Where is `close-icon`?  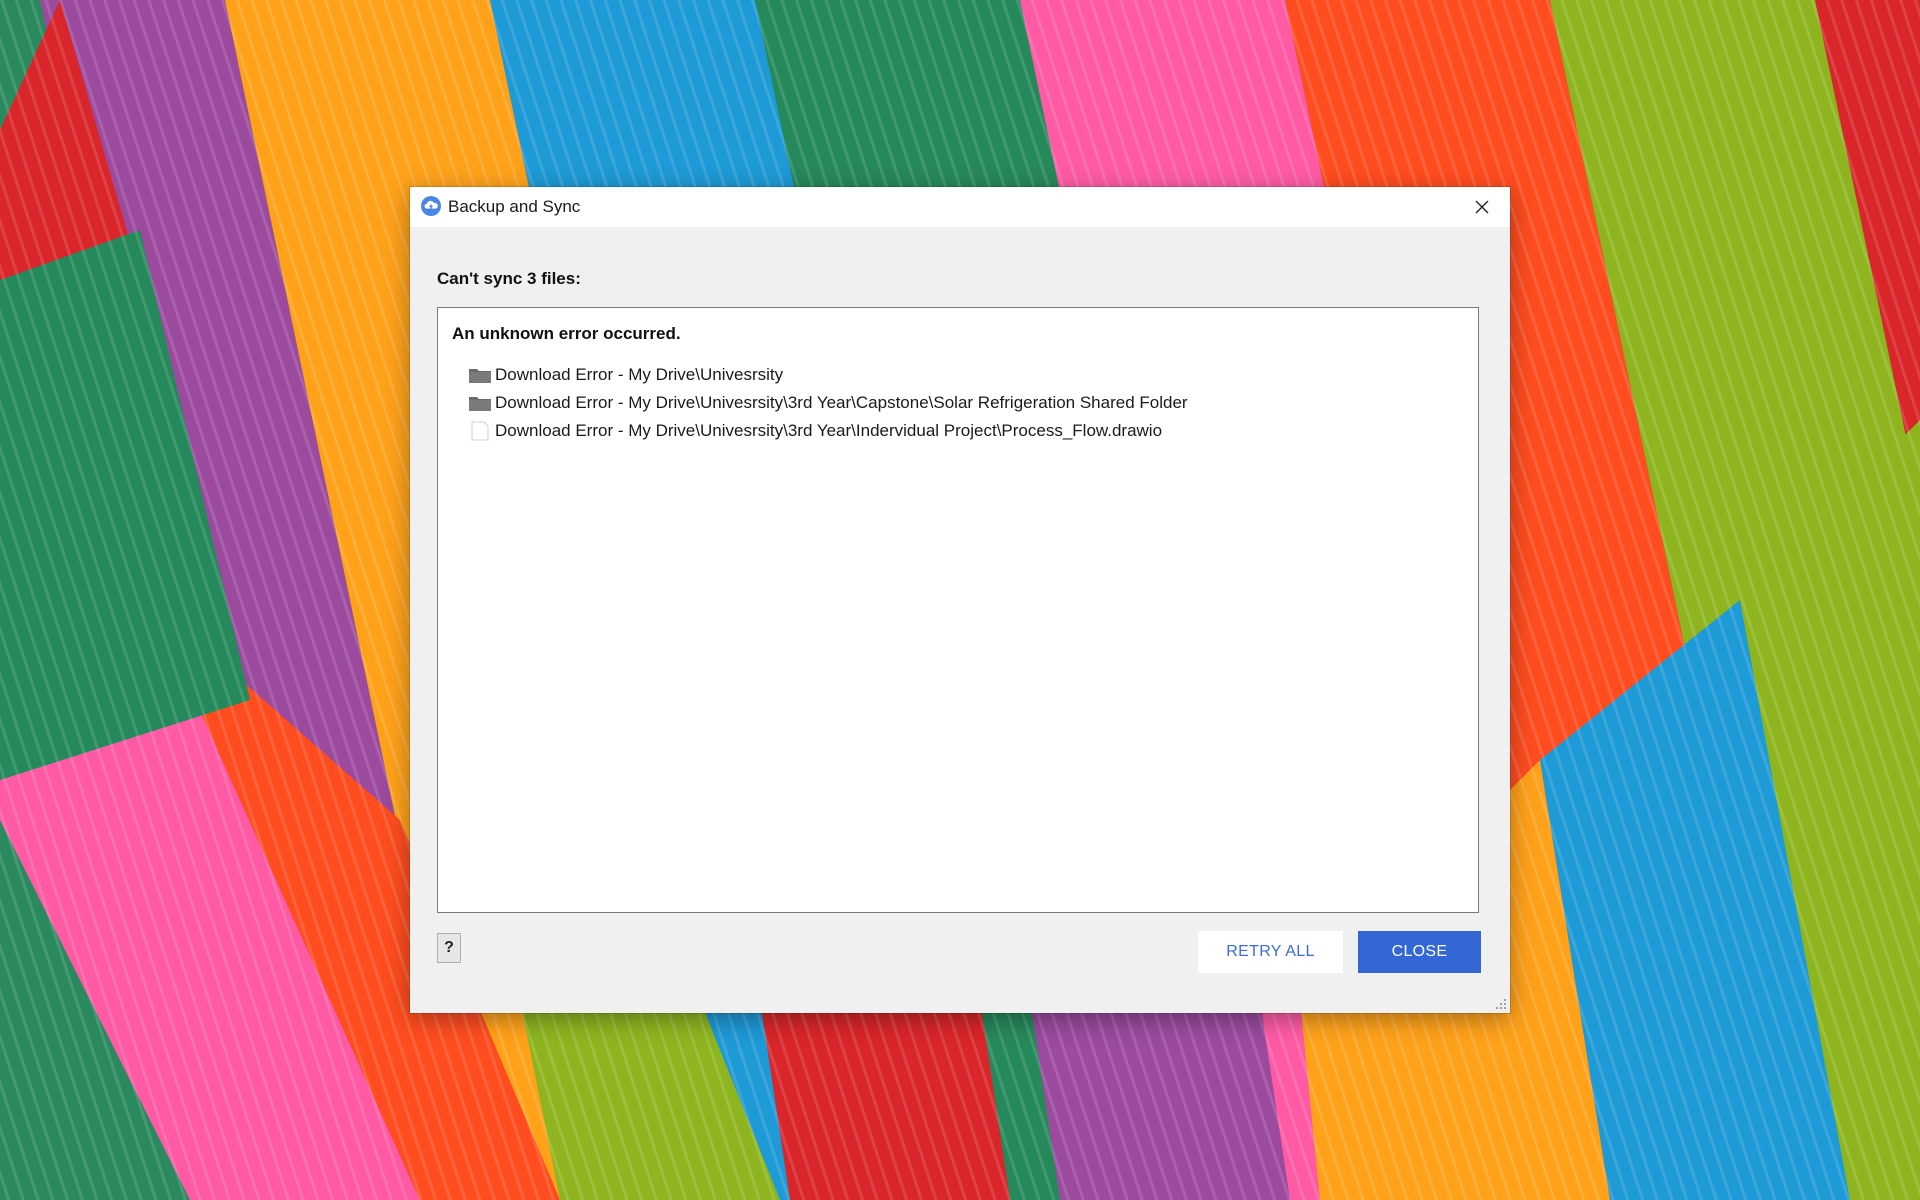
close-icon is located at coordinates (1482, 207).